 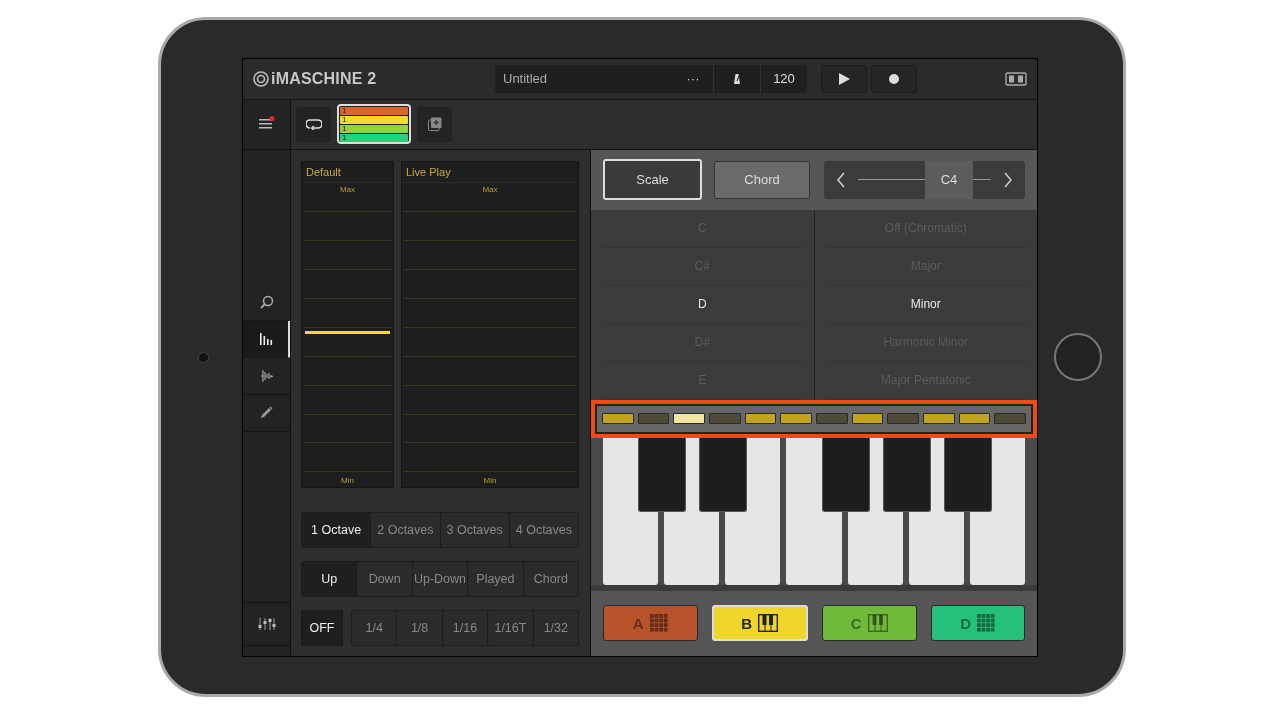 I want to click on tempo-value: 120, so click(x=784, y=78).